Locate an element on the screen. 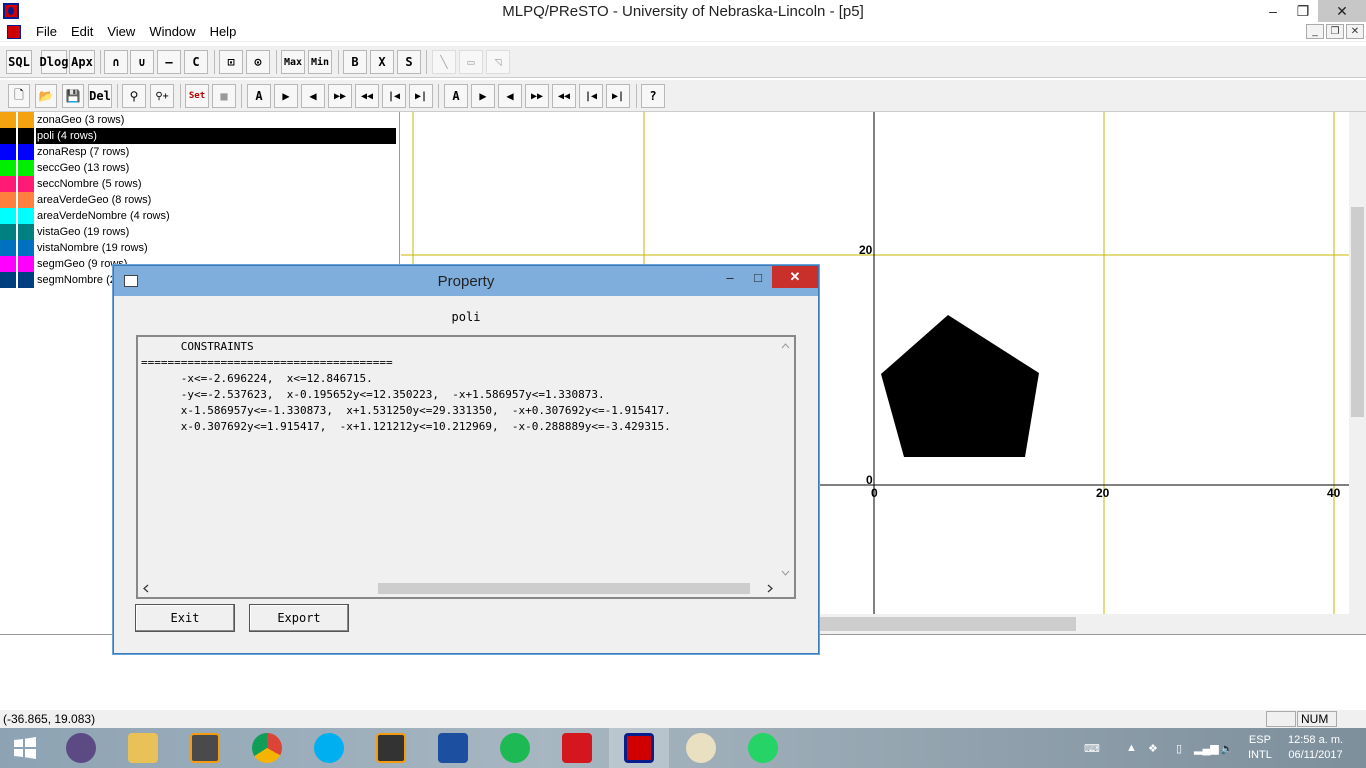 Image resolution: width=1366 pixels, height=768 pixels. sql-button: SQL is located at coordinates (19, 62).